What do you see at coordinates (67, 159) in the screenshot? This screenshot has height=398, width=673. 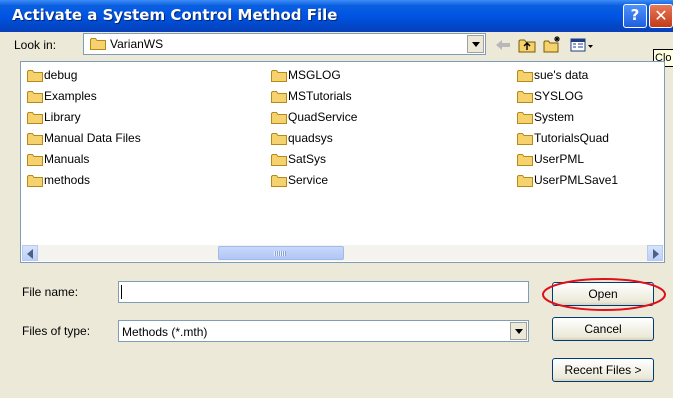 I see `file-list-item-label: Manuals` at bounding box center [67, 159].